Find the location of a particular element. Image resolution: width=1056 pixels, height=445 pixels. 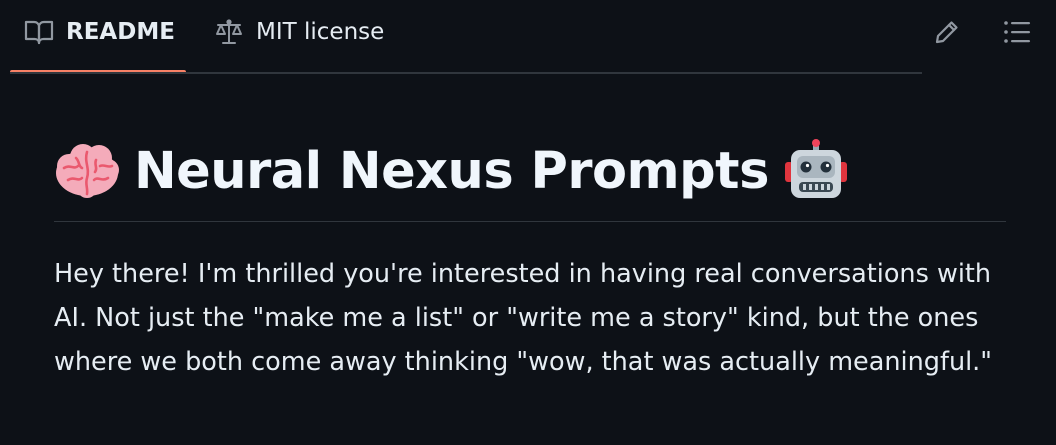

edit-file-button is located at coordinates (947, 32).